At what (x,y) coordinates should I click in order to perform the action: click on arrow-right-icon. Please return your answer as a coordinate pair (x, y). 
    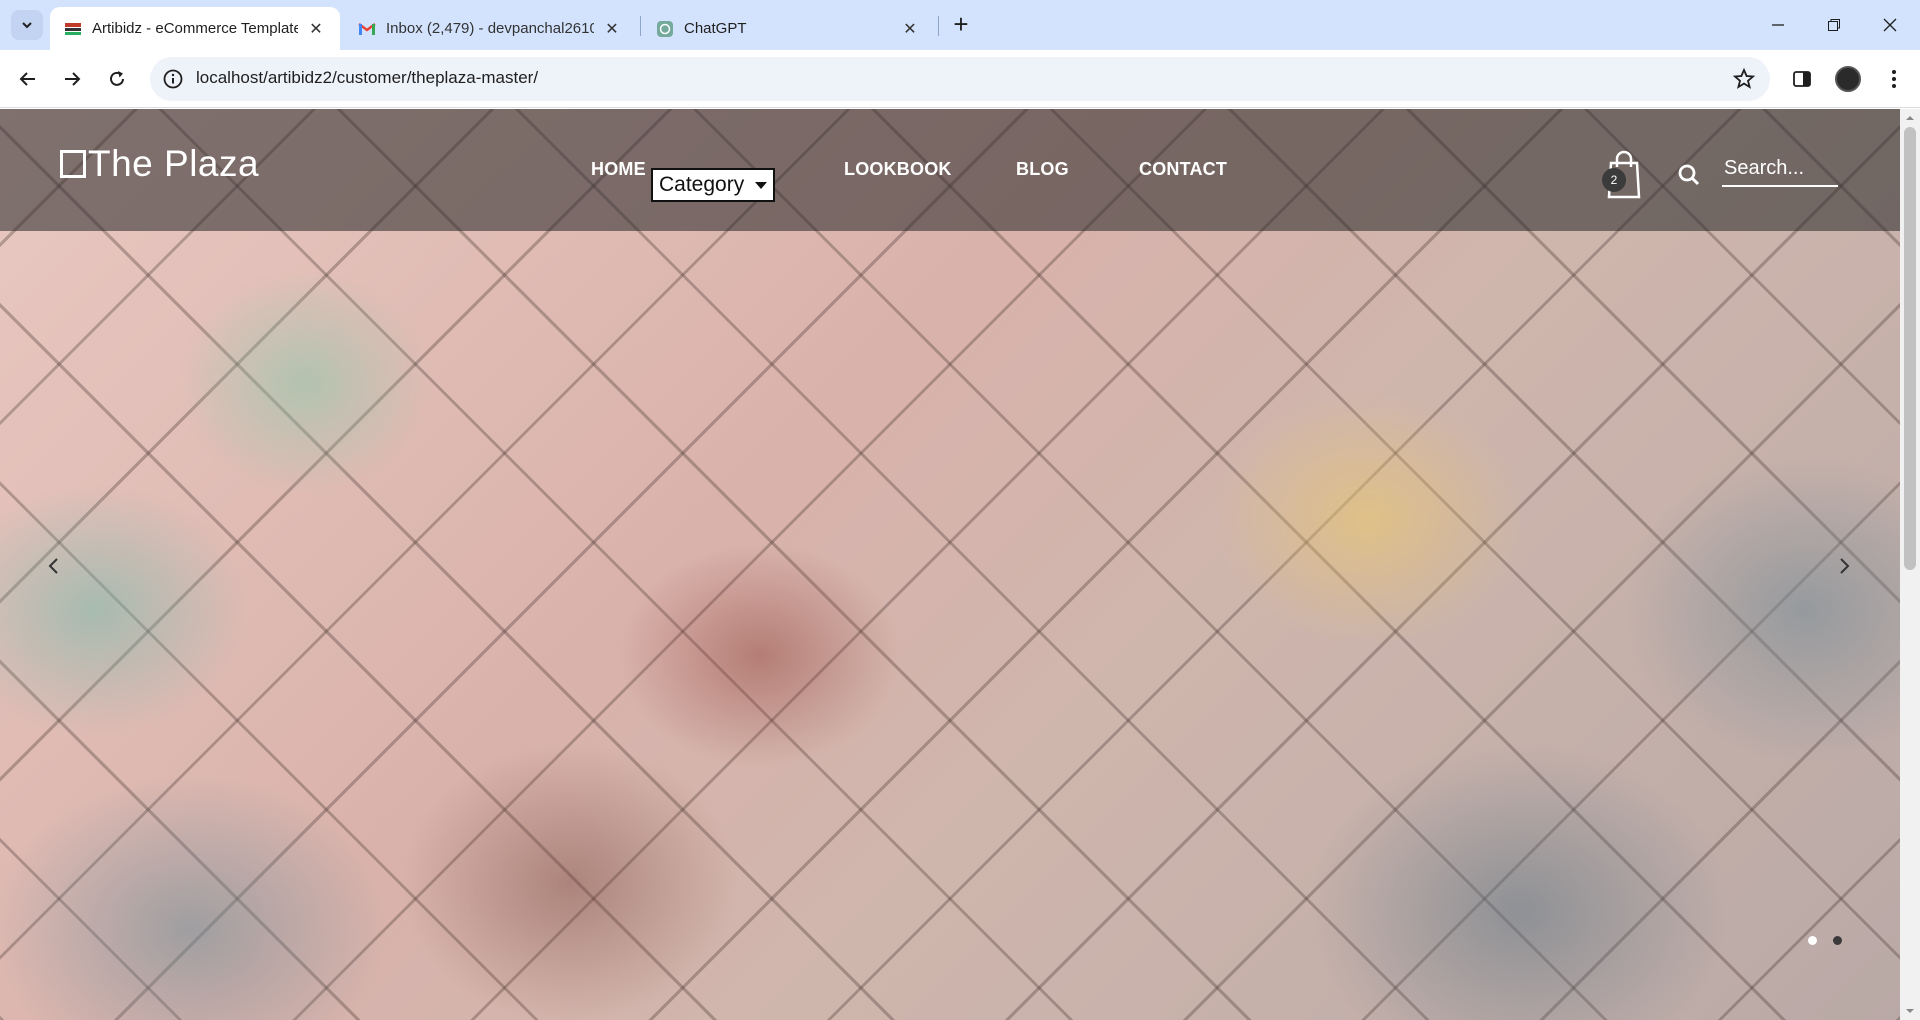
    Looking at the image, I should click on (73, 79).